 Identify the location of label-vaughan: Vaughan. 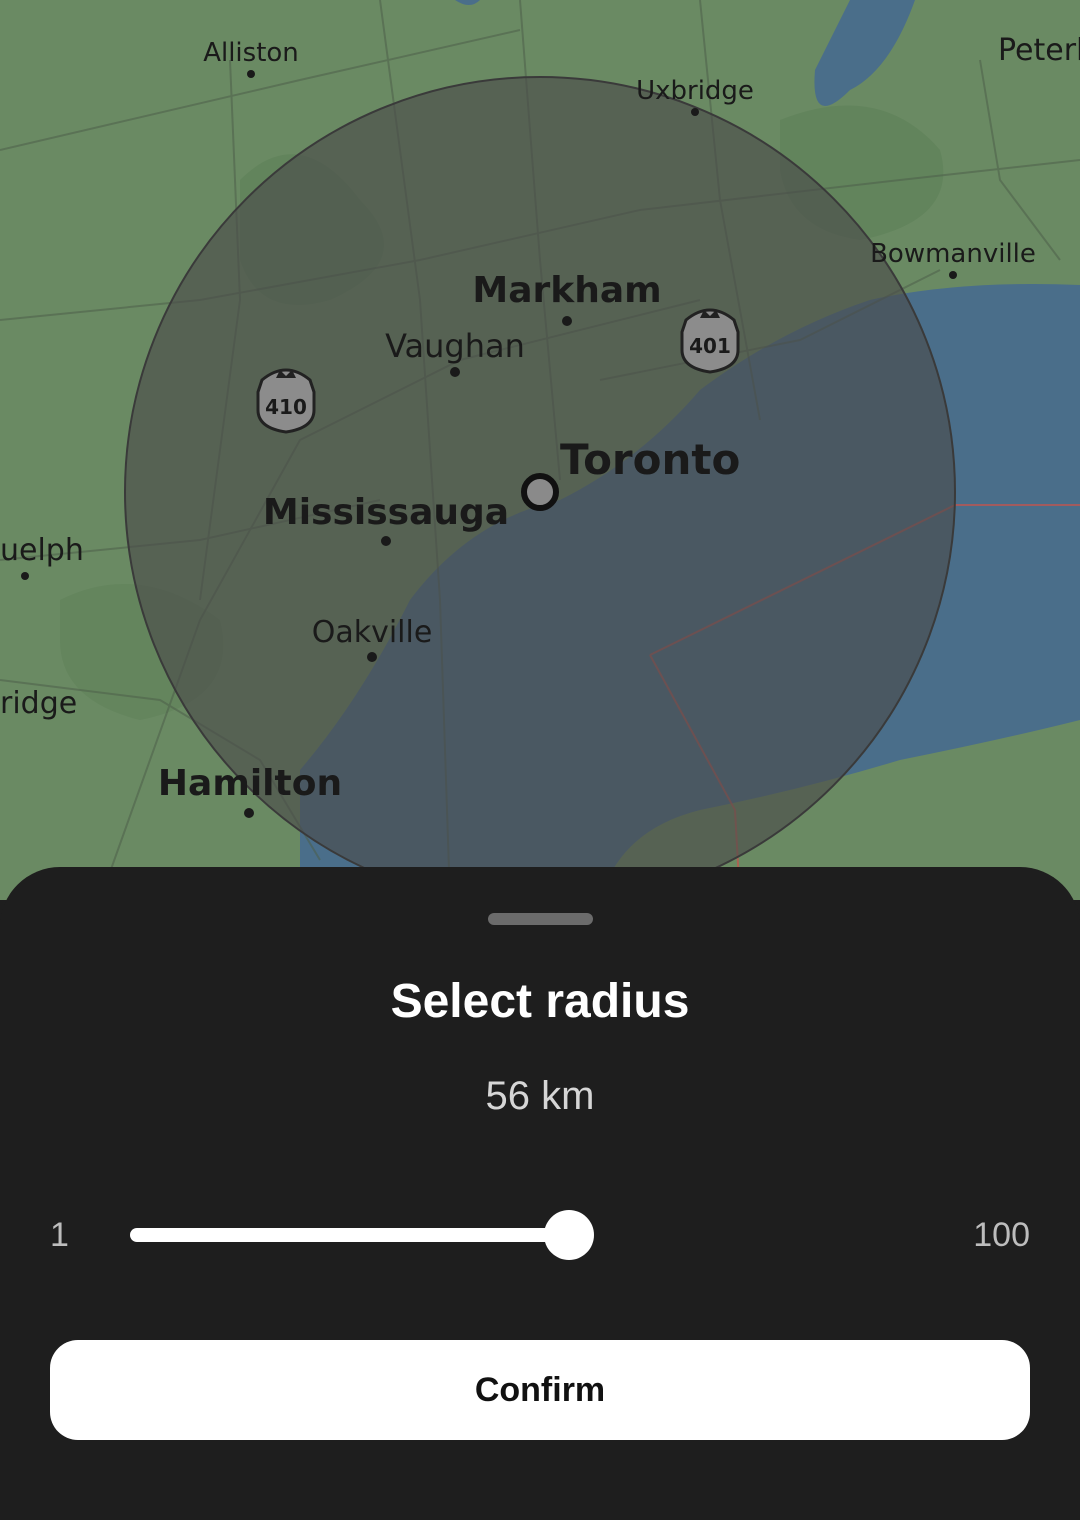
(455, 346).